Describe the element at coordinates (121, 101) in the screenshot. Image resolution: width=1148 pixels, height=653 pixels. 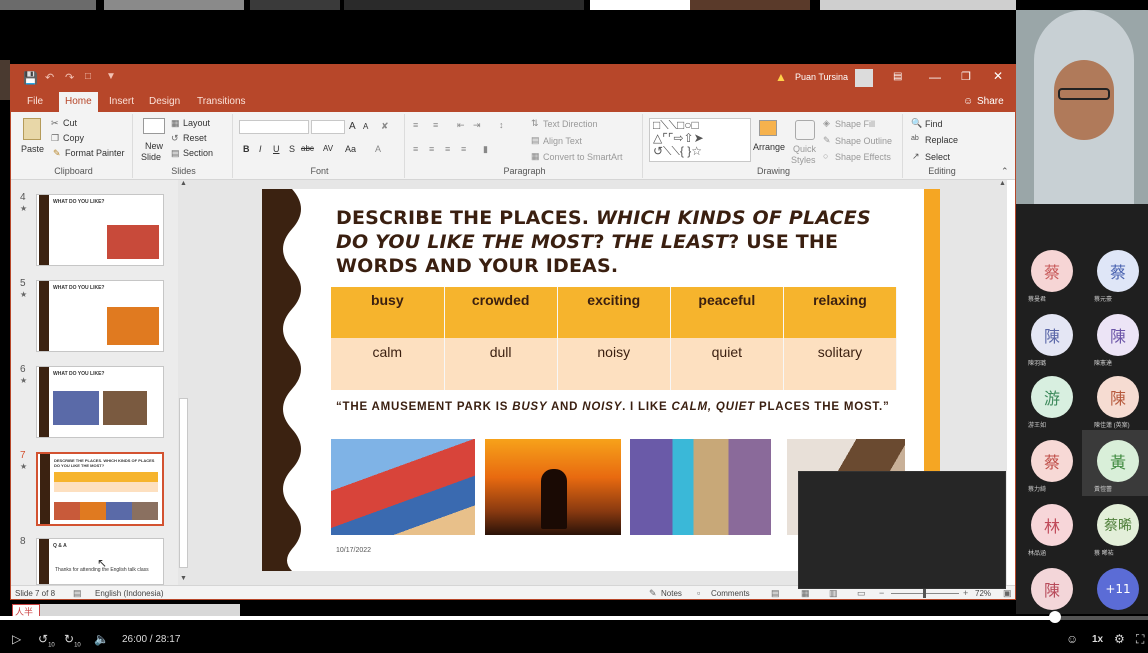
I see `tab-insert: Insert` at that location.